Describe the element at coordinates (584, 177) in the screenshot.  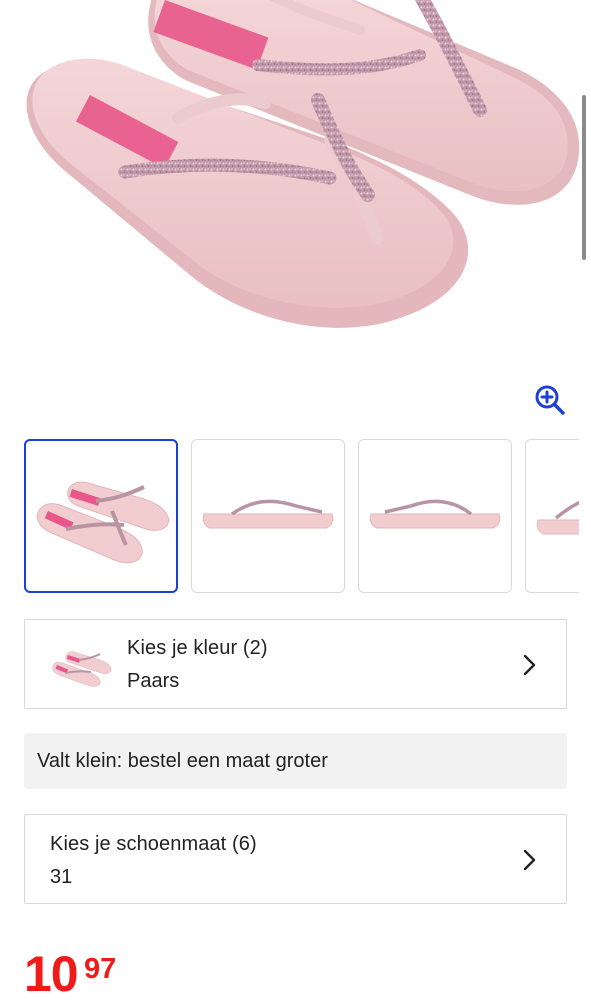
I see `image-scrollbar` at that location.